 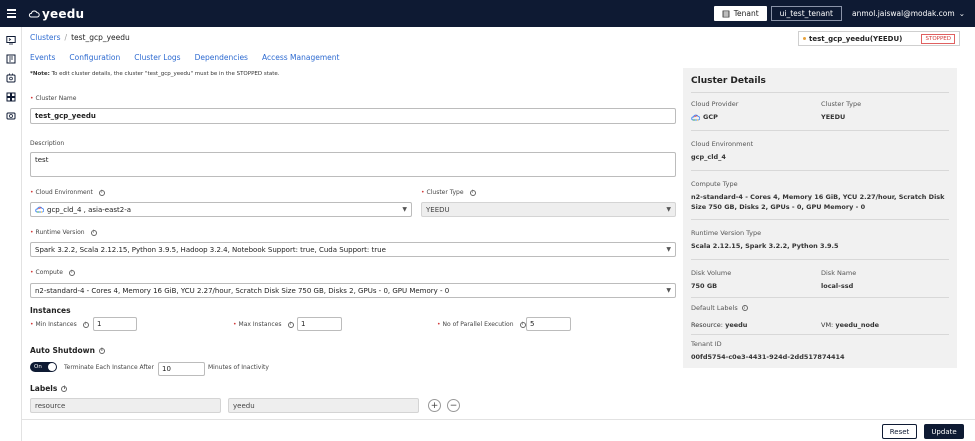 I want to click on terminate-label: Terminate Each Instance After, so click(x=109, y=367).